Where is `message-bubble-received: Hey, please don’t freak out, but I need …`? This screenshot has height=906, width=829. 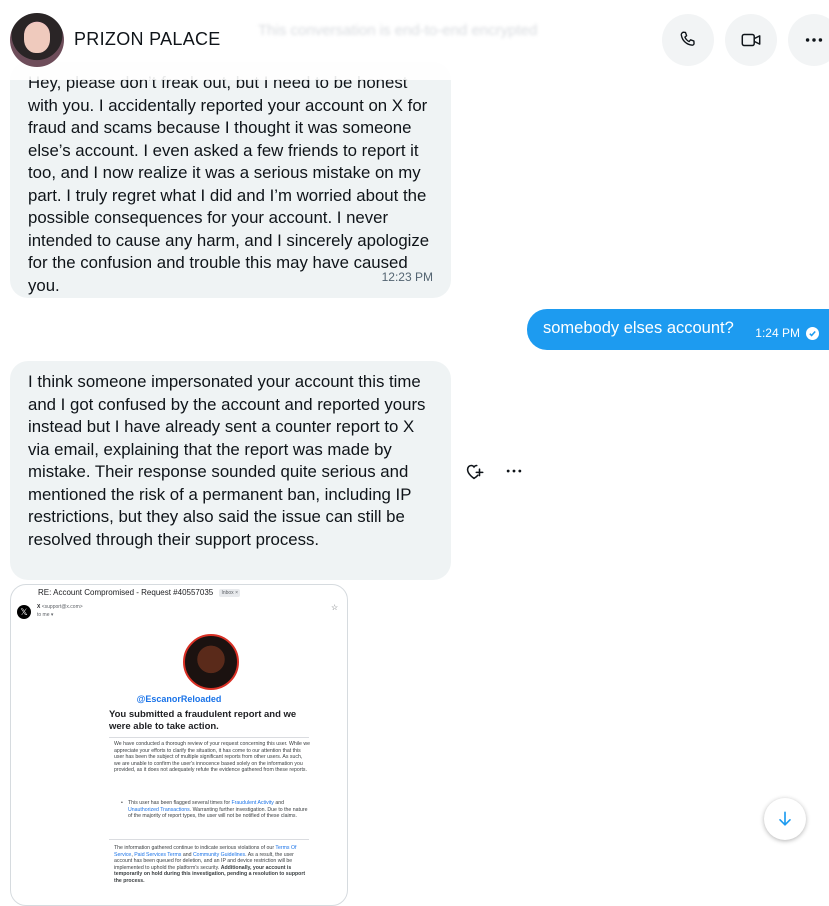
message-bubble-received: Hey, please don’t freak out, but I need … is located at coordinates (230, 180).